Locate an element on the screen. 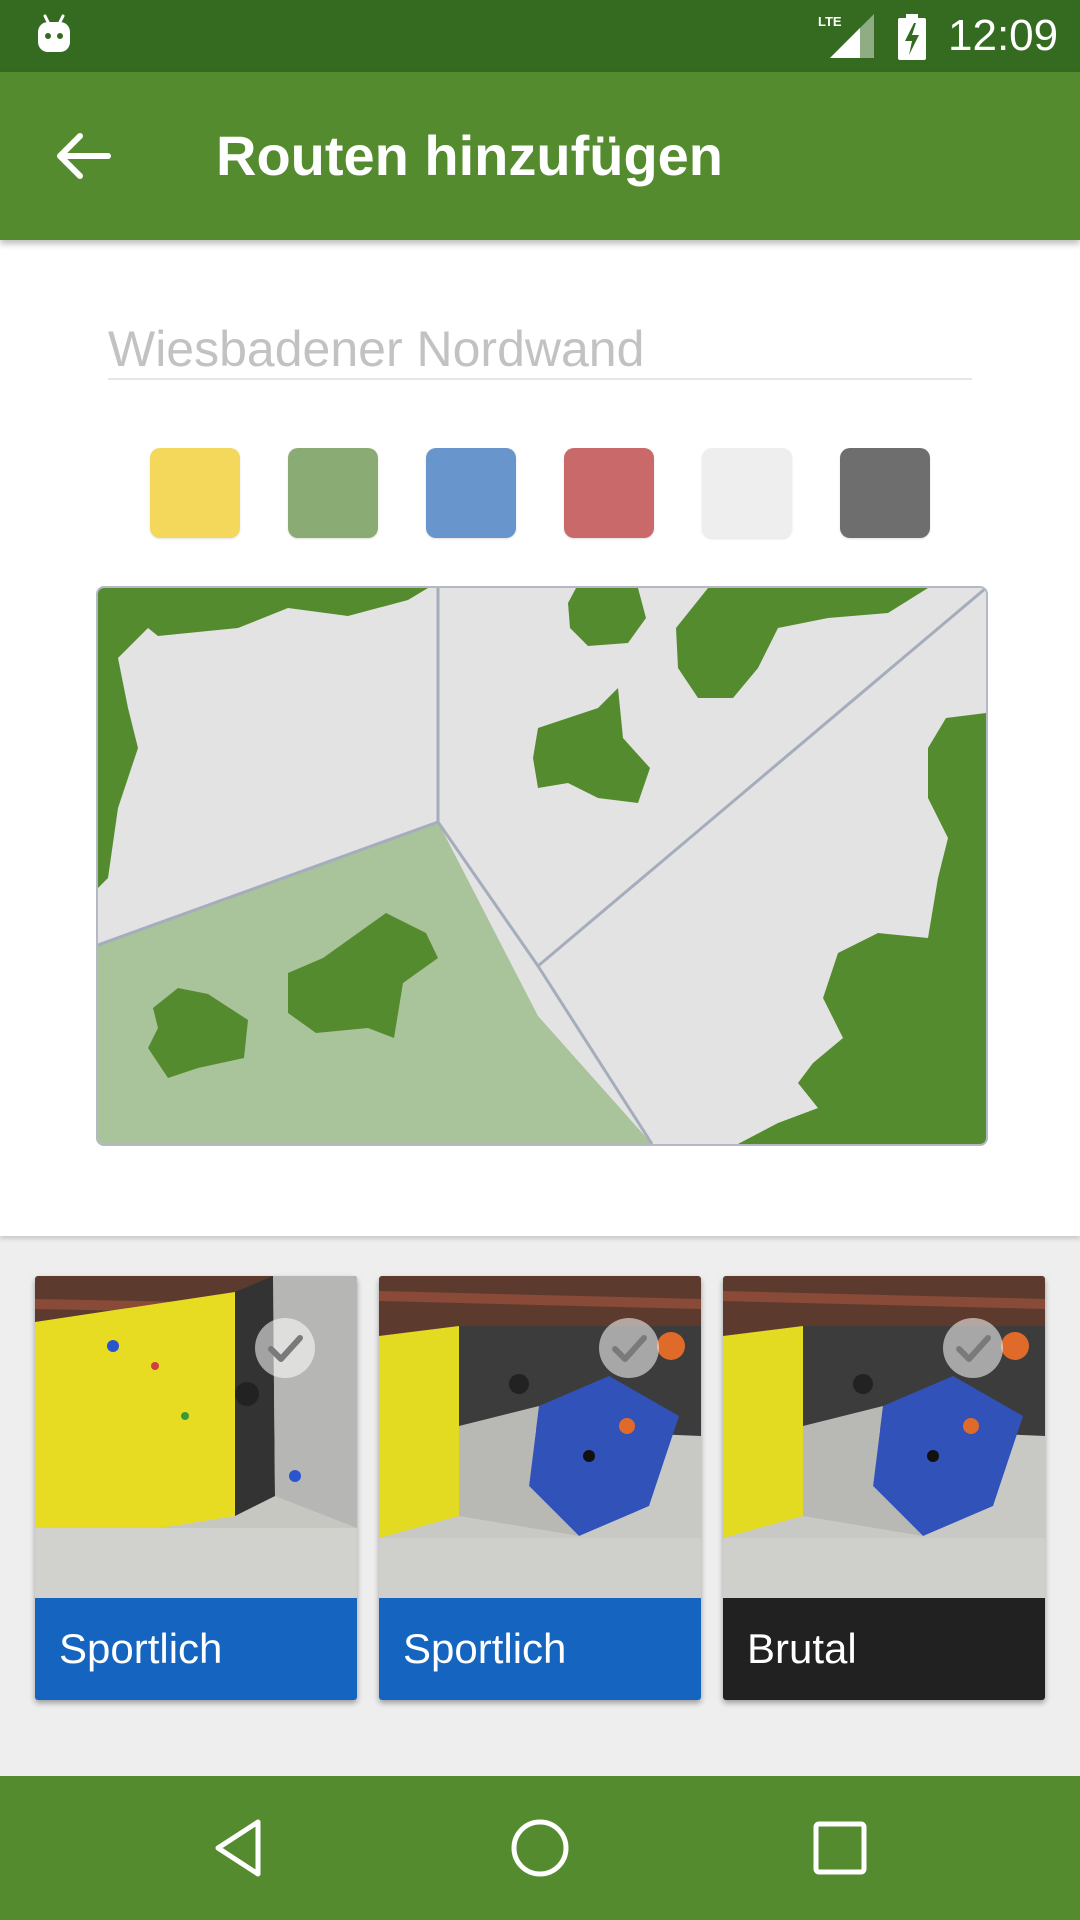 This screenshot has height=1920, width=1080. page-title: Routen hinzufügen is located at coordinates (470, 155).